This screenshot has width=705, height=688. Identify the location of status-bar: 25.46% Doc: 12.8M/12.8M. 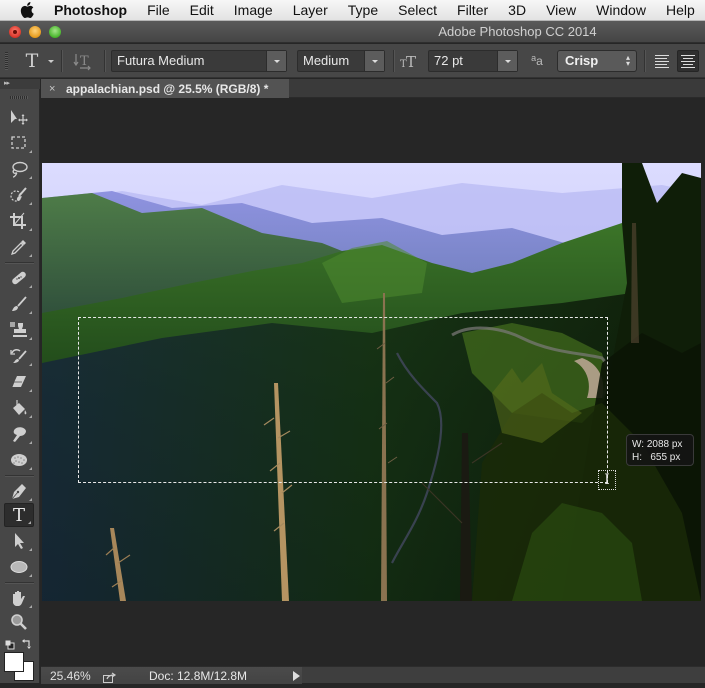
(373, 675).